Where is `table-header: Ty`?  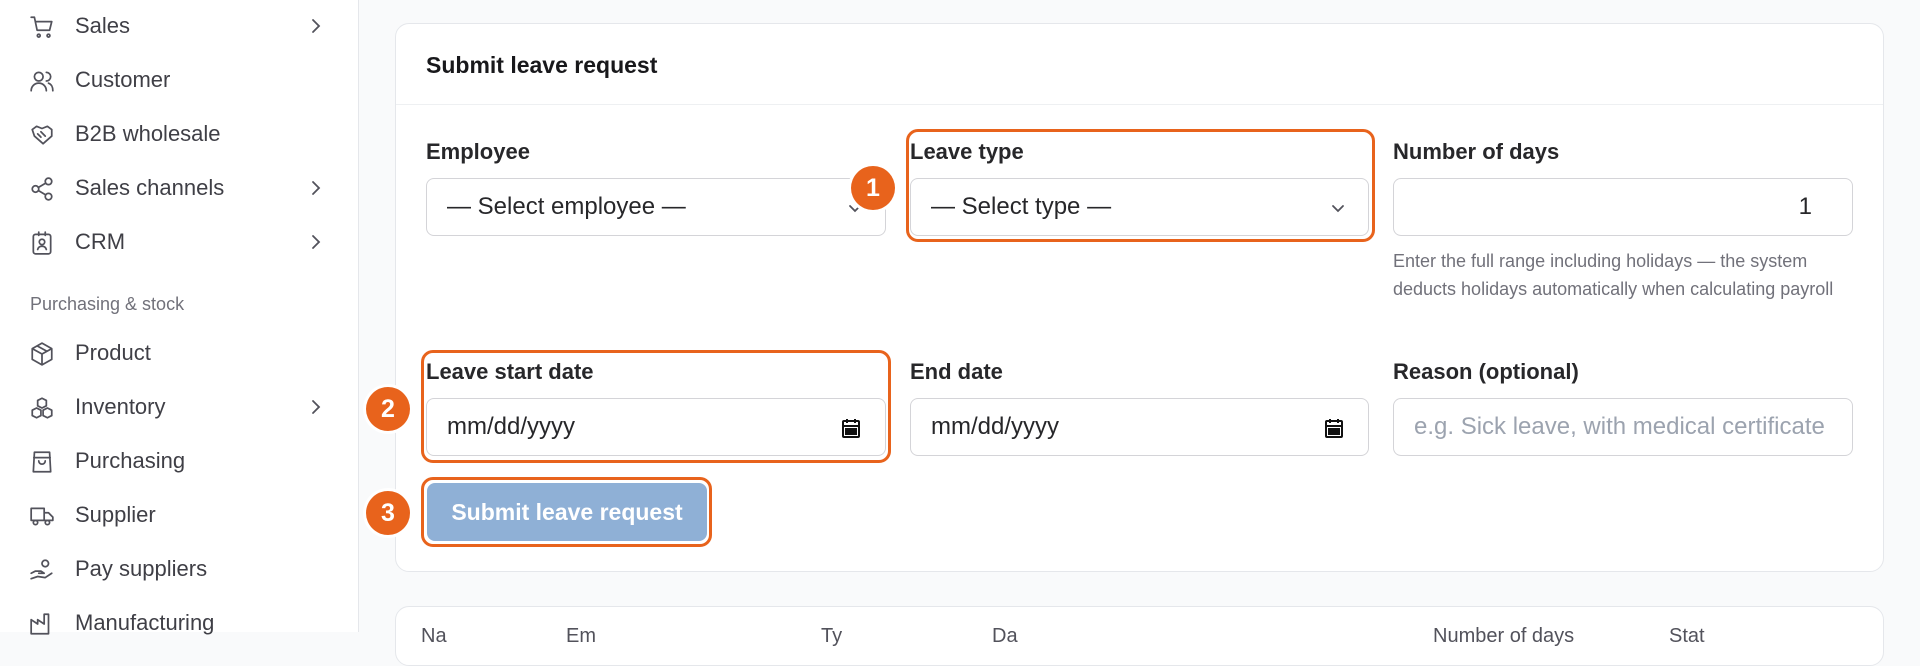
table-header: Ty is located at coordinates (832, 636).